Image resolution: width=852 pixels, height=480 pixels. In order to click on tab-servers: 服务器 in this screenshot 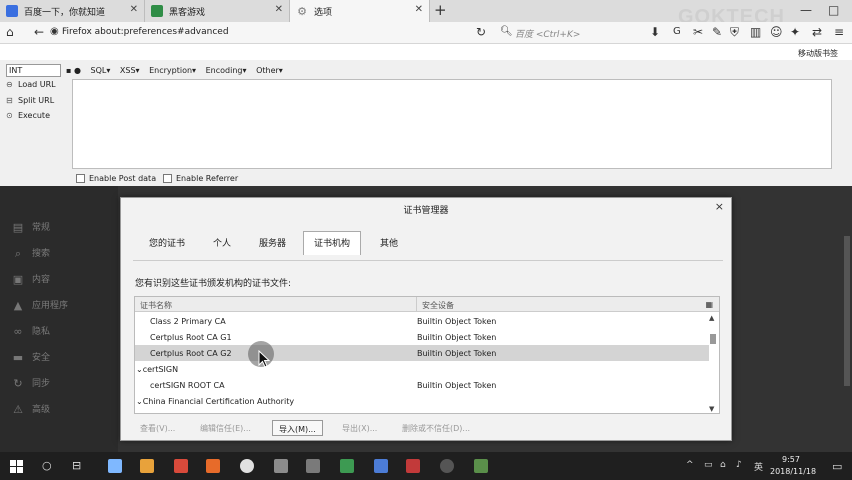, I will do `click(272, 242)`.